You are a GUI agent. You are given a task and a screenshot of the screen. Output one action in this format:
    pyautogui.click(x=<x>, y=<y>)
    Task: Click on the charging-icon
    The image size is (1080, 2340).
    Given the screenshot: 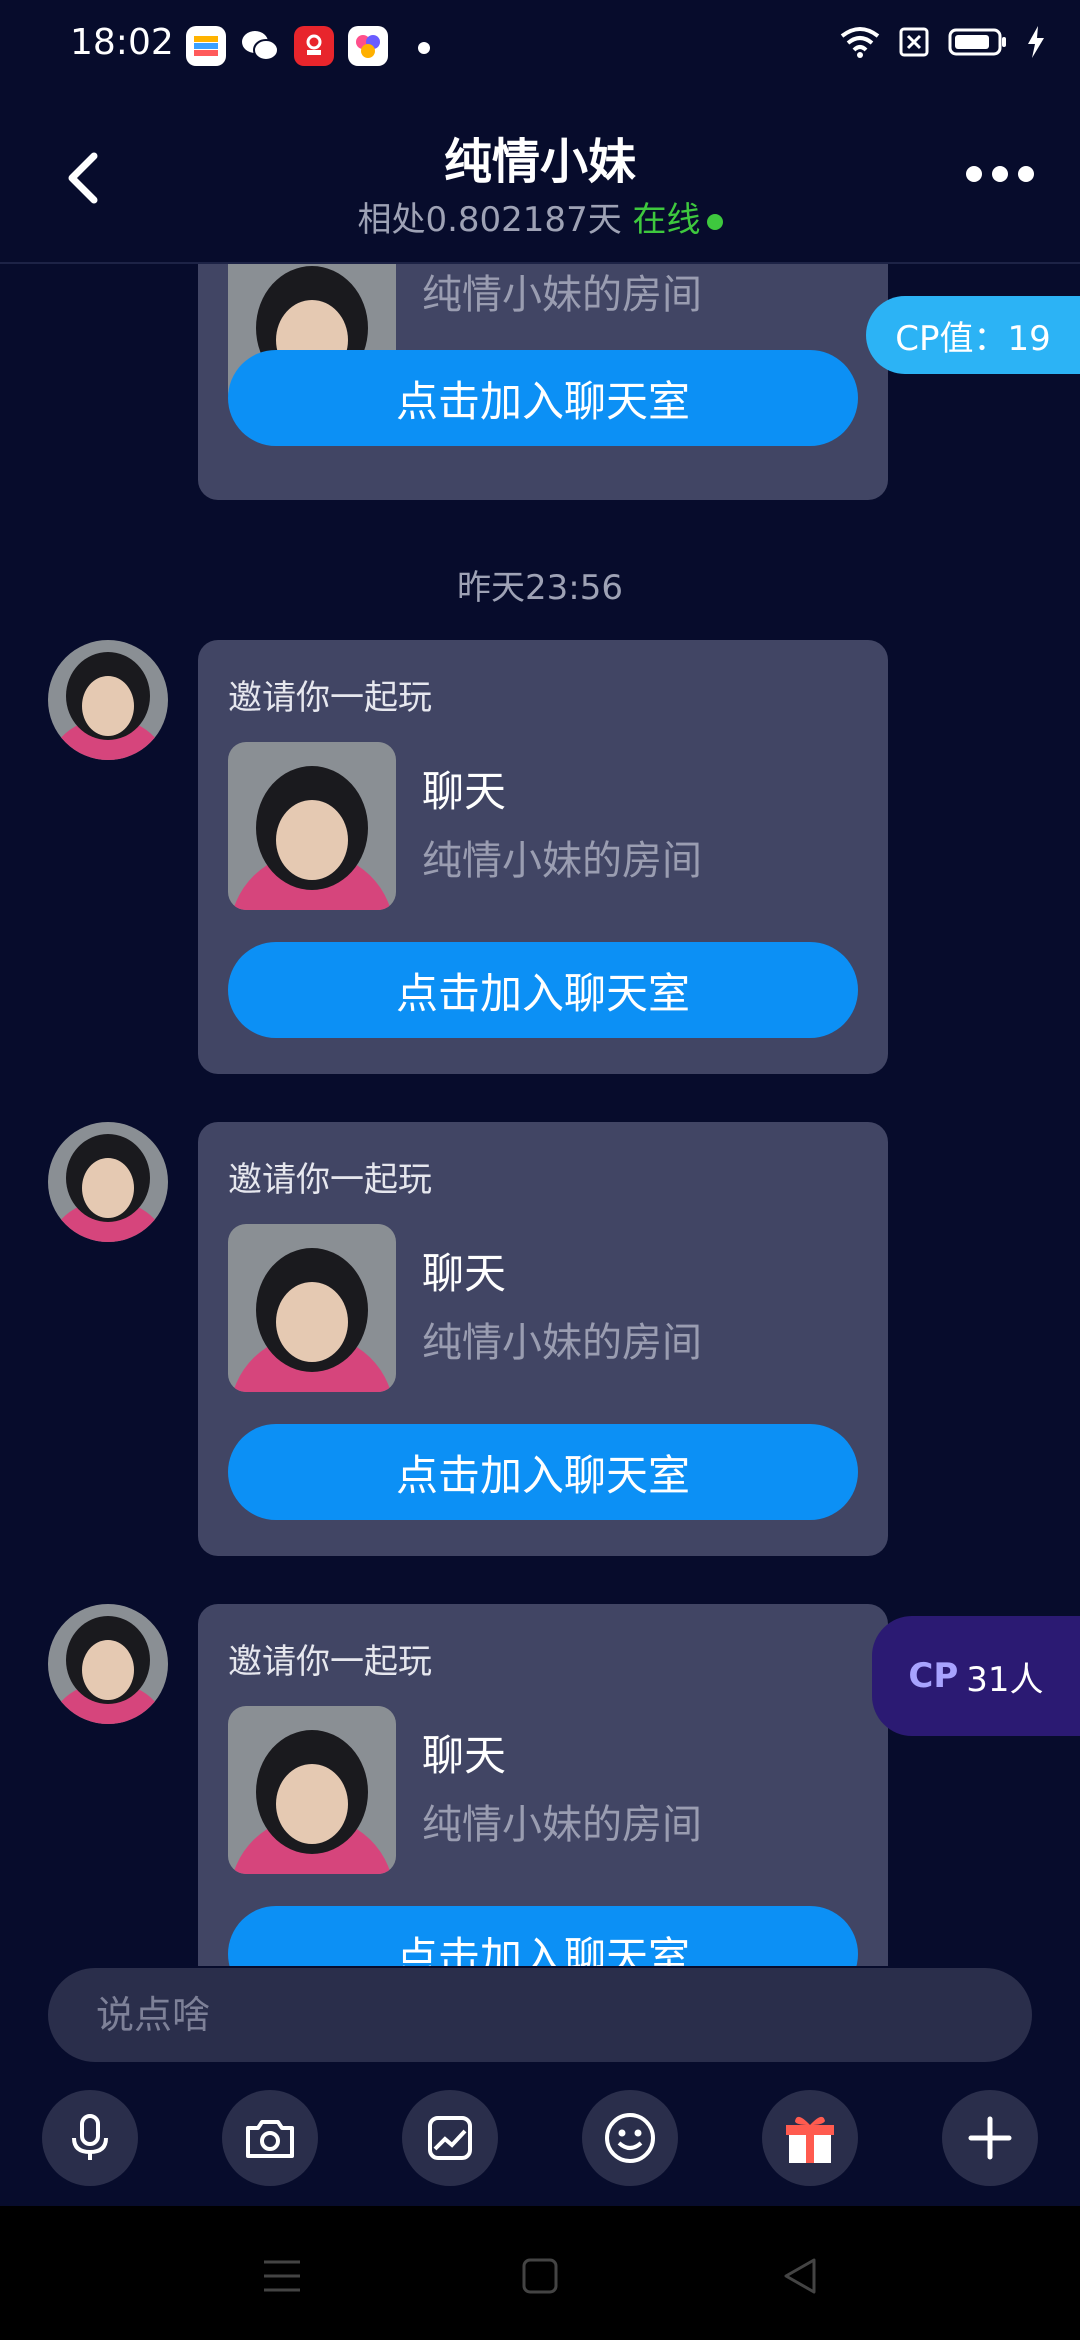 What is the action you would take?
    pyautogui.click(x=1036, y=42)
    